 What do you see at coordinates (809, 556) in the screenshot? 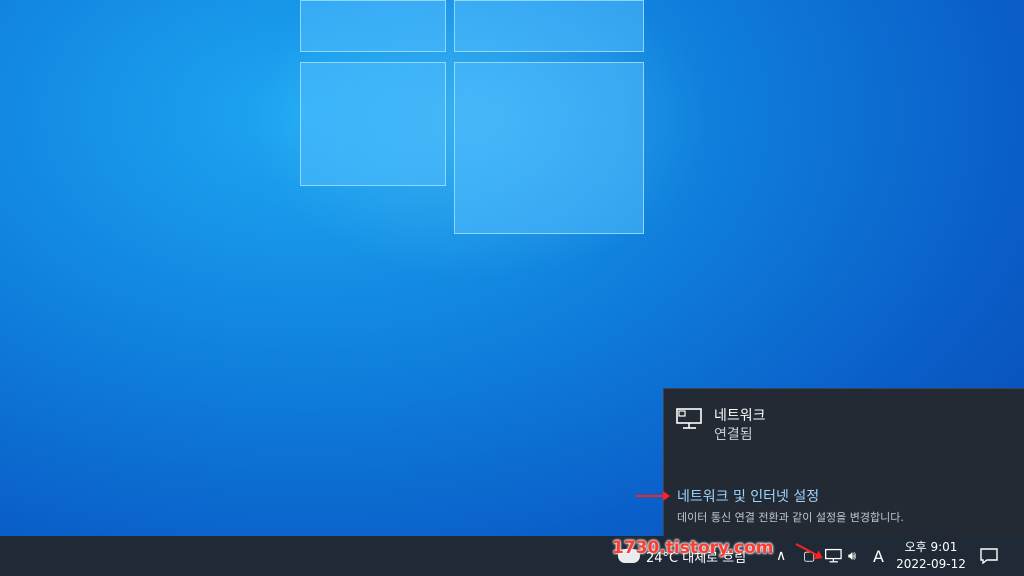
I see `meet-now-button: ▢` at bounding box center [809, 556].